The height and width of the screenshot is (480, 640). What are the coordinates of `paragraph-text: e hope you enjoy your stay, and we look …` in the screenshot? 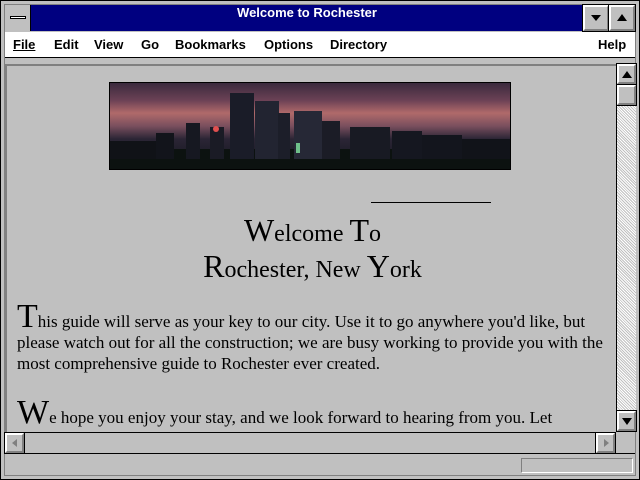 It's located at (301, 417).